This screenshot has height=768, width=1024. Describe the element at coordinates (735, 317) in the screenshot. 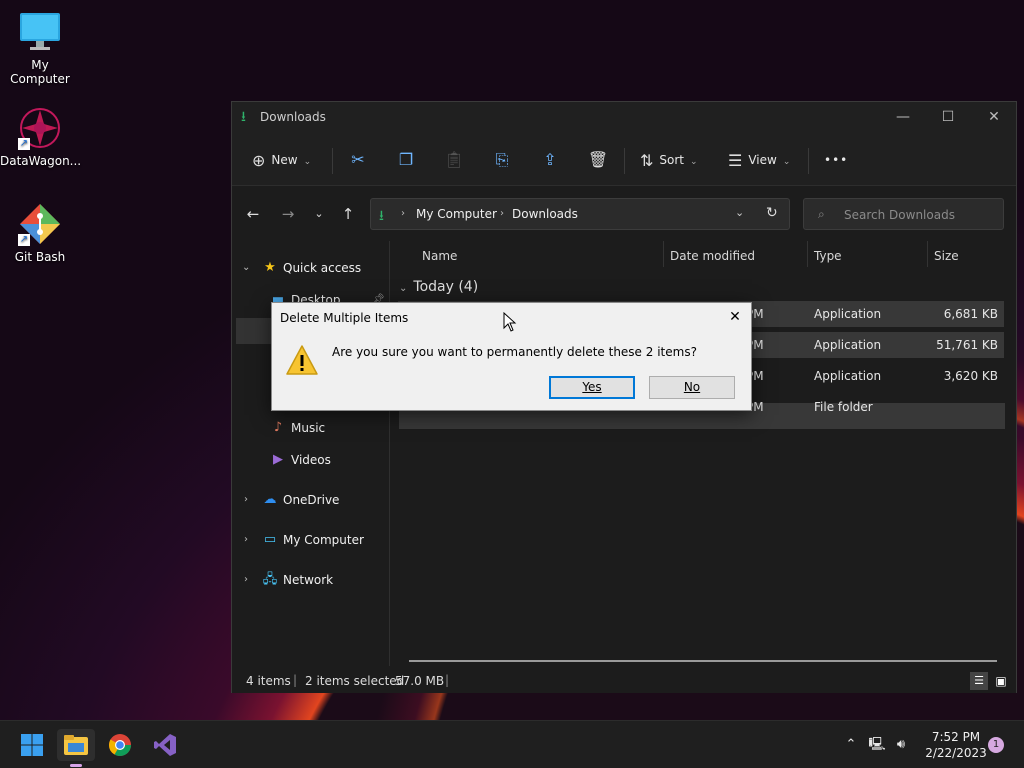

I see `dialog-close-button: ✕` at that location.